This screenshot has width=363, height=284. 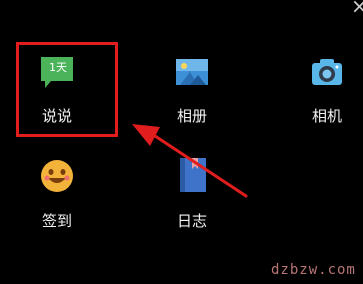 I want to click on tile-label-checkin: 签到, so click(x=56, y=221).